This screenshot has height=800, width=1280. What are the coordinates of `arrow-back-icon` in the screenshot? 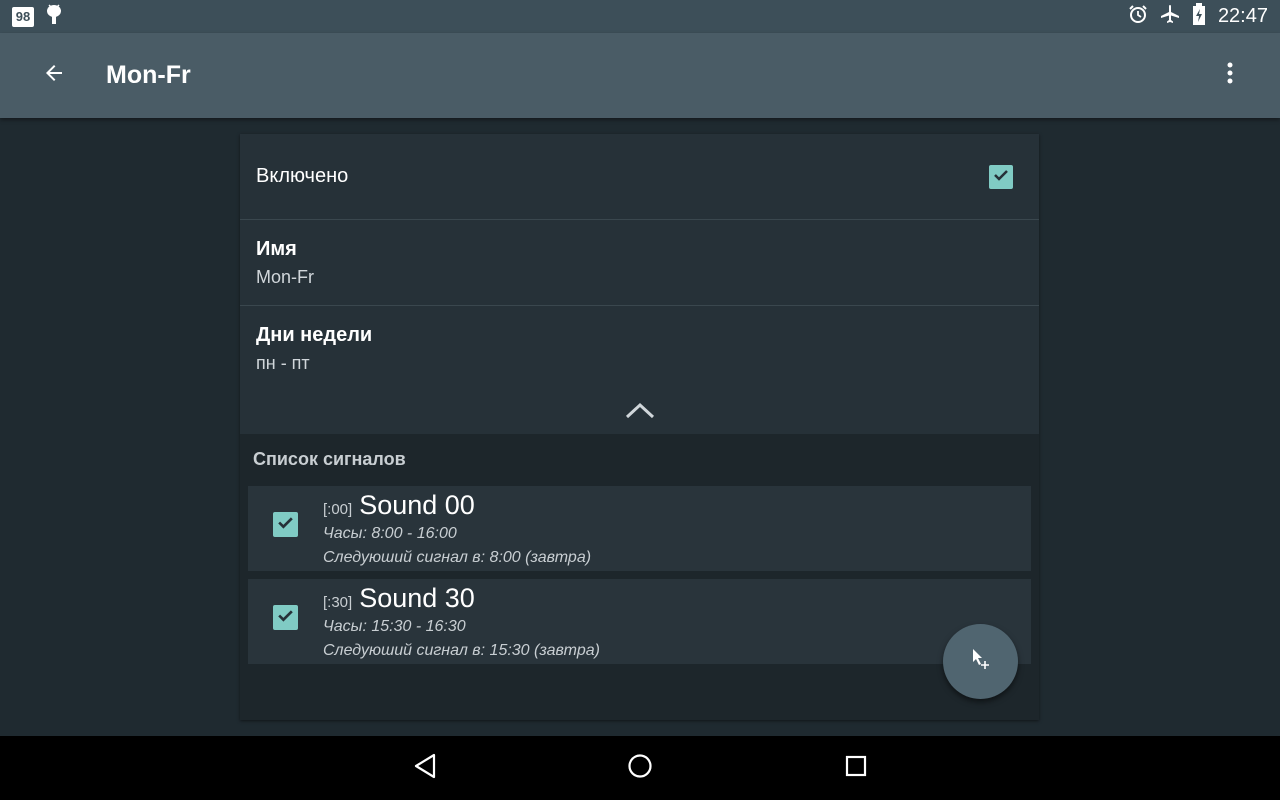 It's located at (54, 75).